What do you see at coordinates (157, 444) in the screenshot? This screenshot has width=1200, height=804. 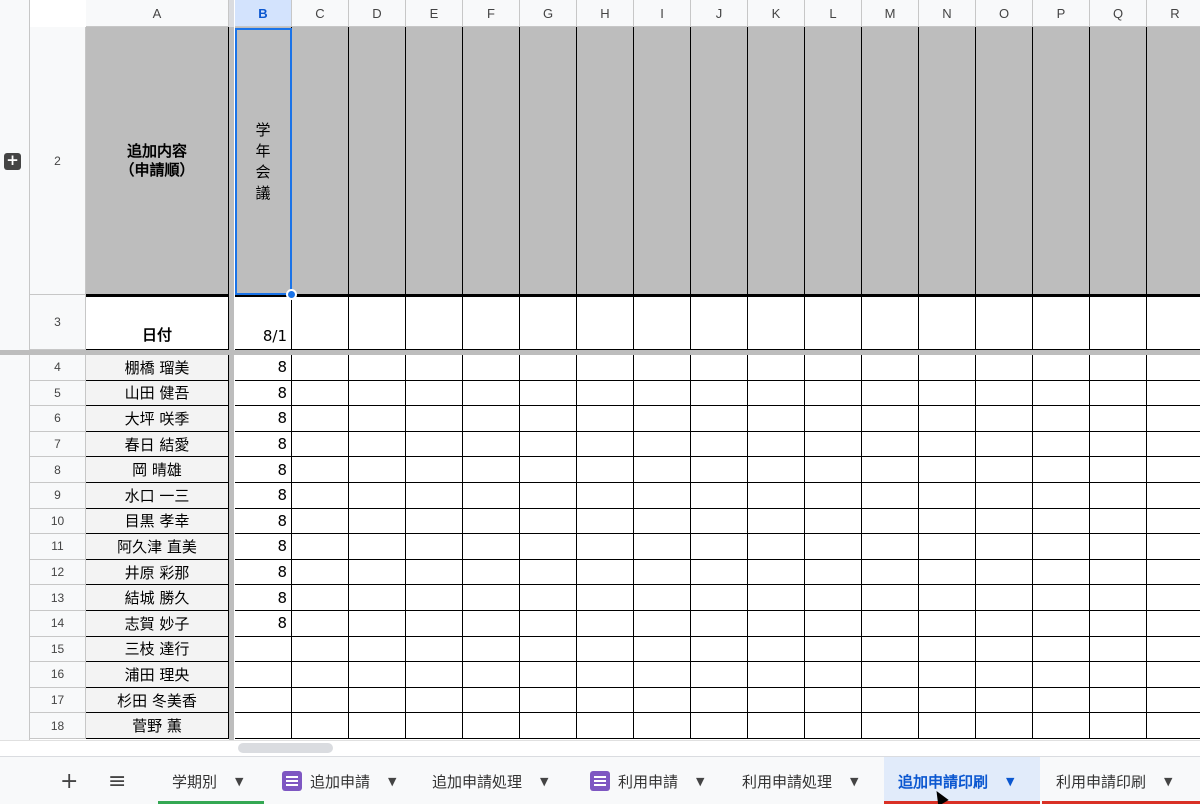 I see `student-name-cell: 春日 結愛` at bounding box center [157, 444].